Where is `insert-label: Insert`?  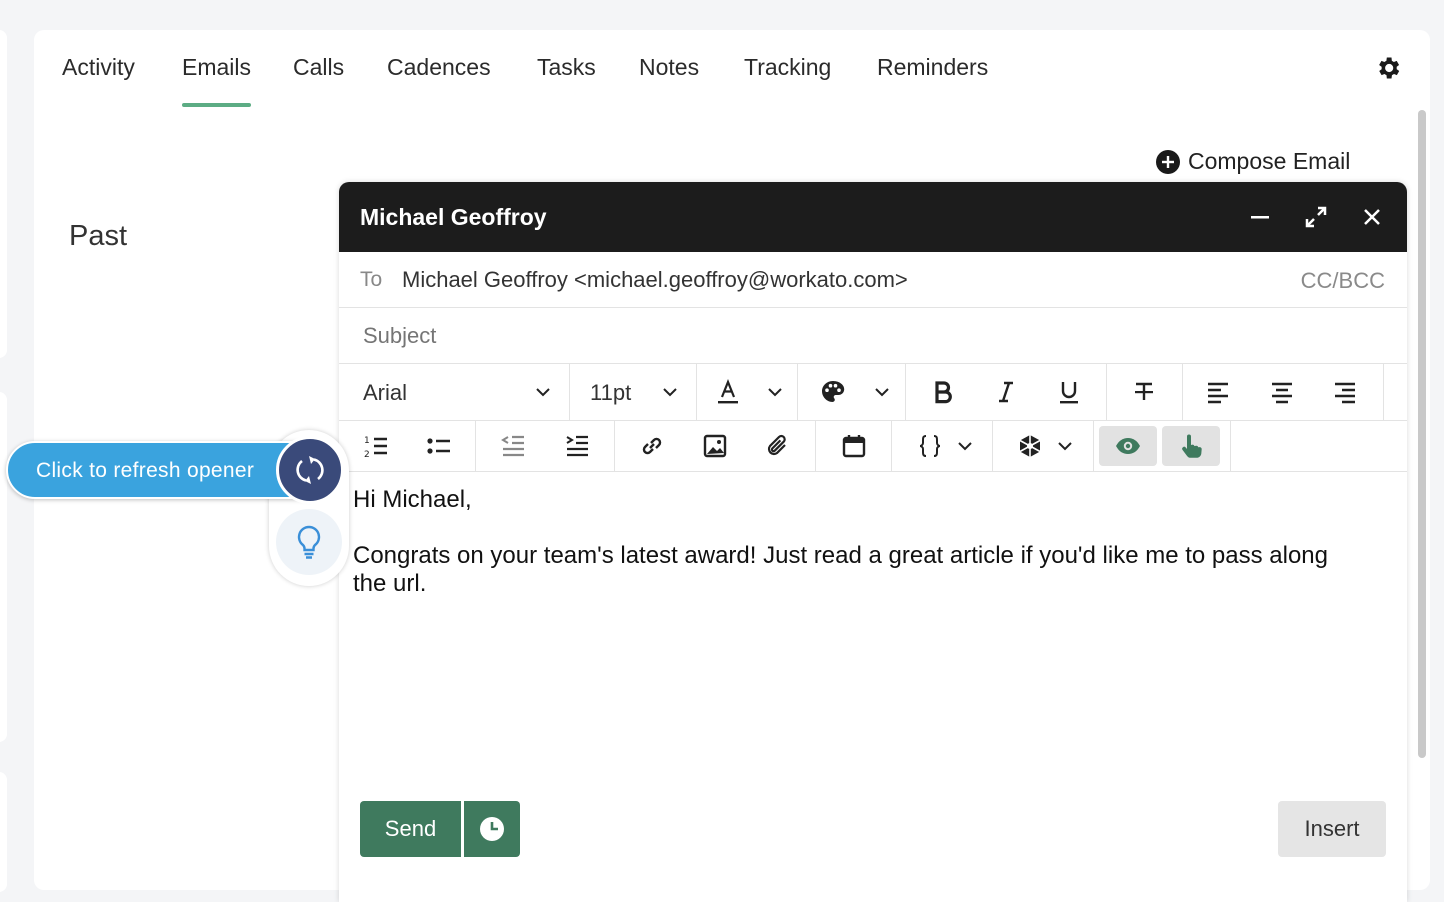
insert-label: Insert is located at coordinates (1332, 828).